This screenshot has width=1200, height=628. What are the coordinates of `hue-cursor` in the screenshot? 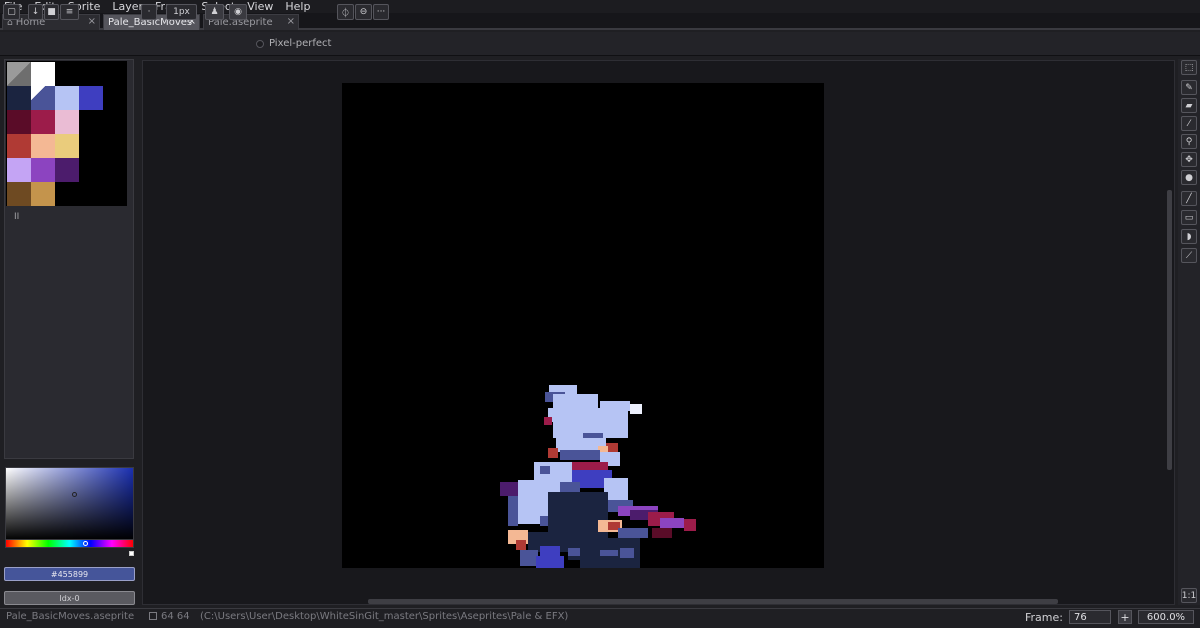 It's located at (85, 543).